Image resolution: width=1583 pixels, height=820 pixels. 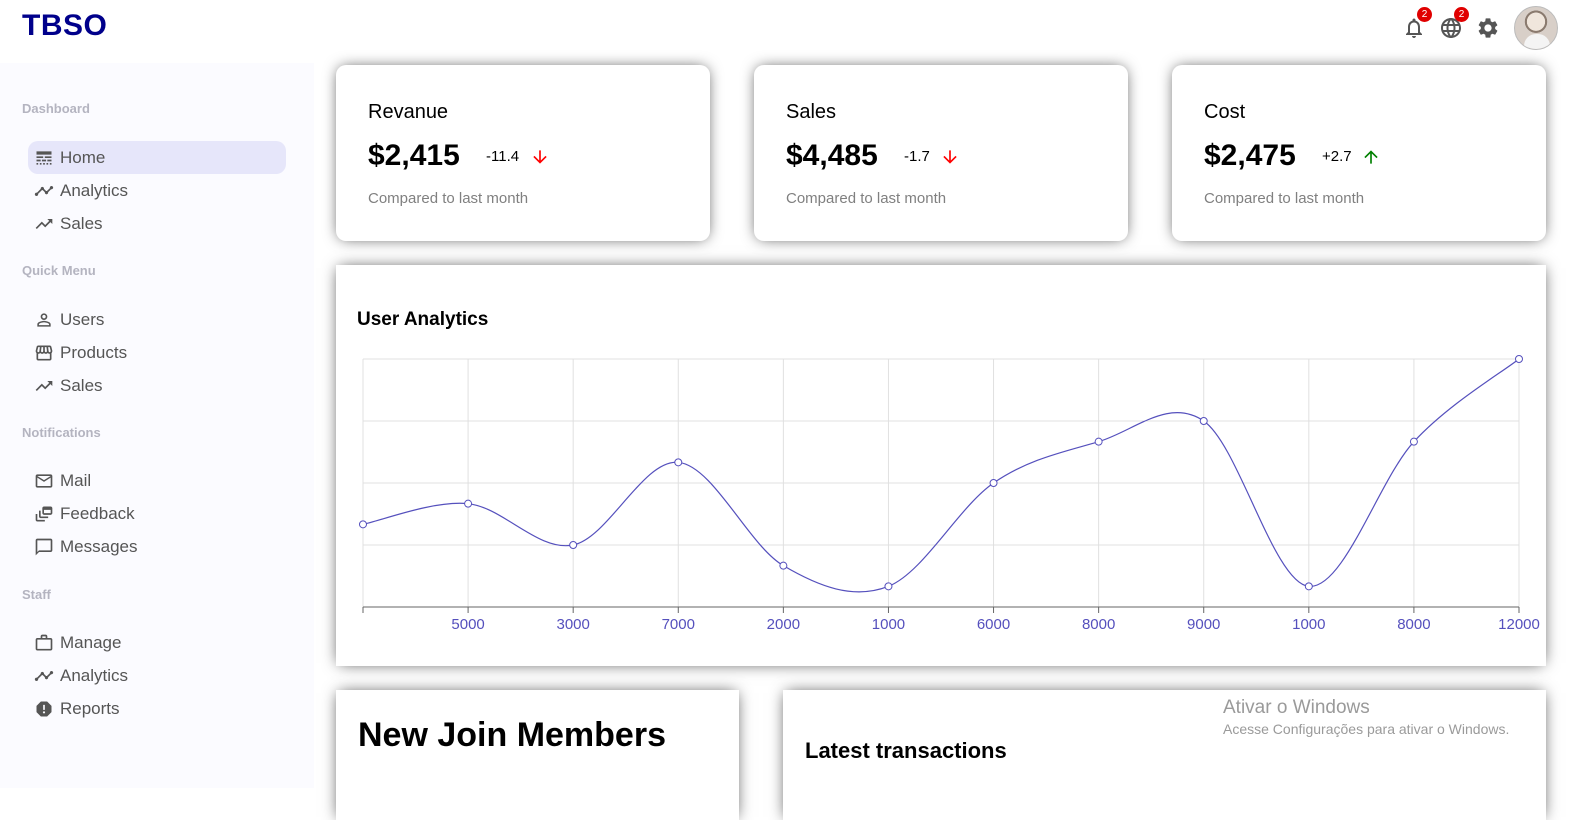 I want to click on sidebar-item-label: Reports, so click(x=90, y=708).